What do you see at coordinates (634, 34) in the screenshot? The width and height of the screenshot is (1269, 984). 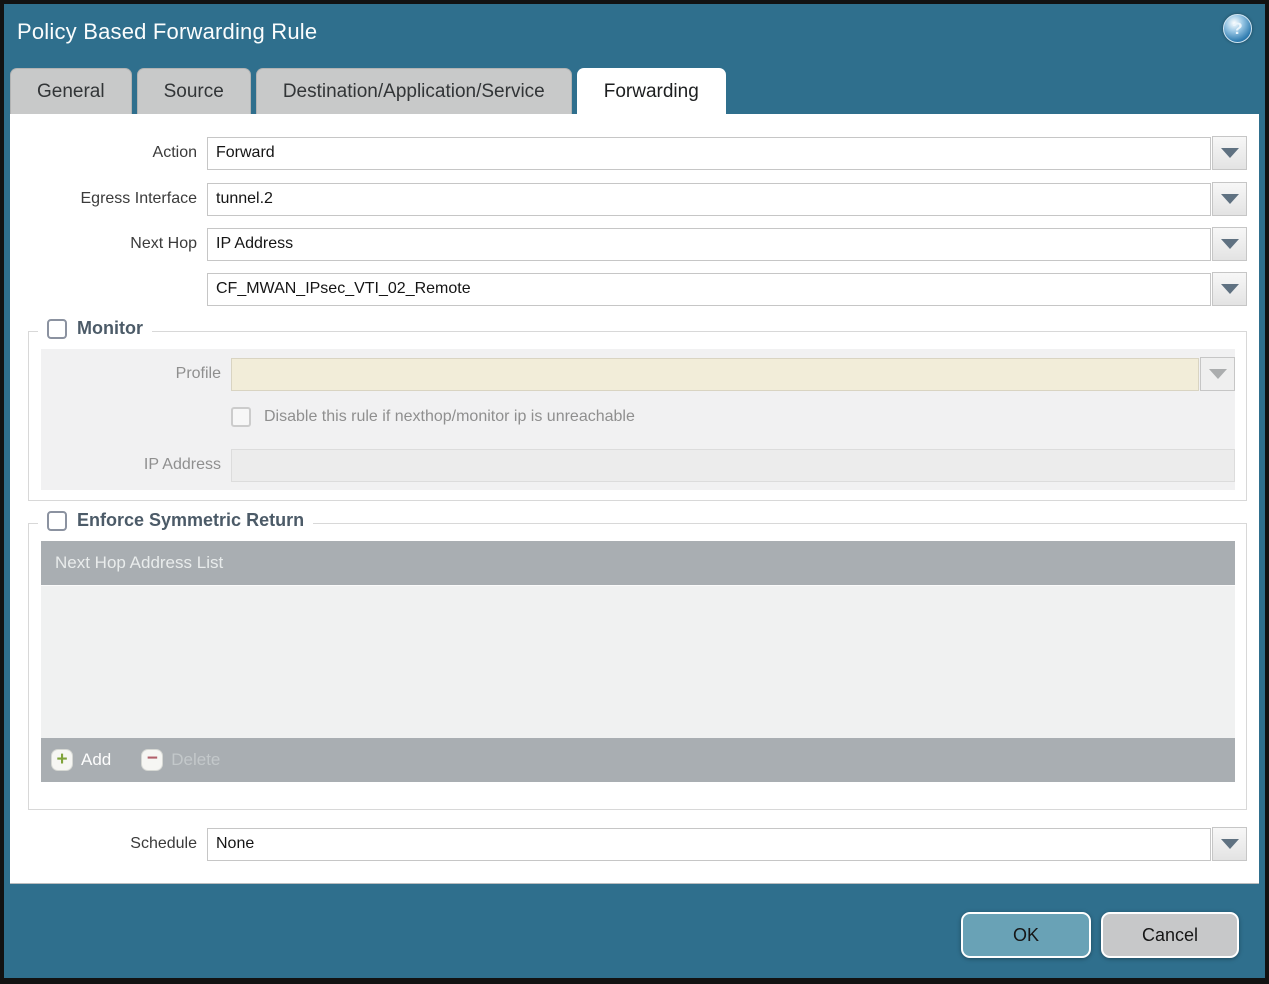 I see `titlebar: Policy Based Forwarding Rule ?` at bounding box center [634, 34].